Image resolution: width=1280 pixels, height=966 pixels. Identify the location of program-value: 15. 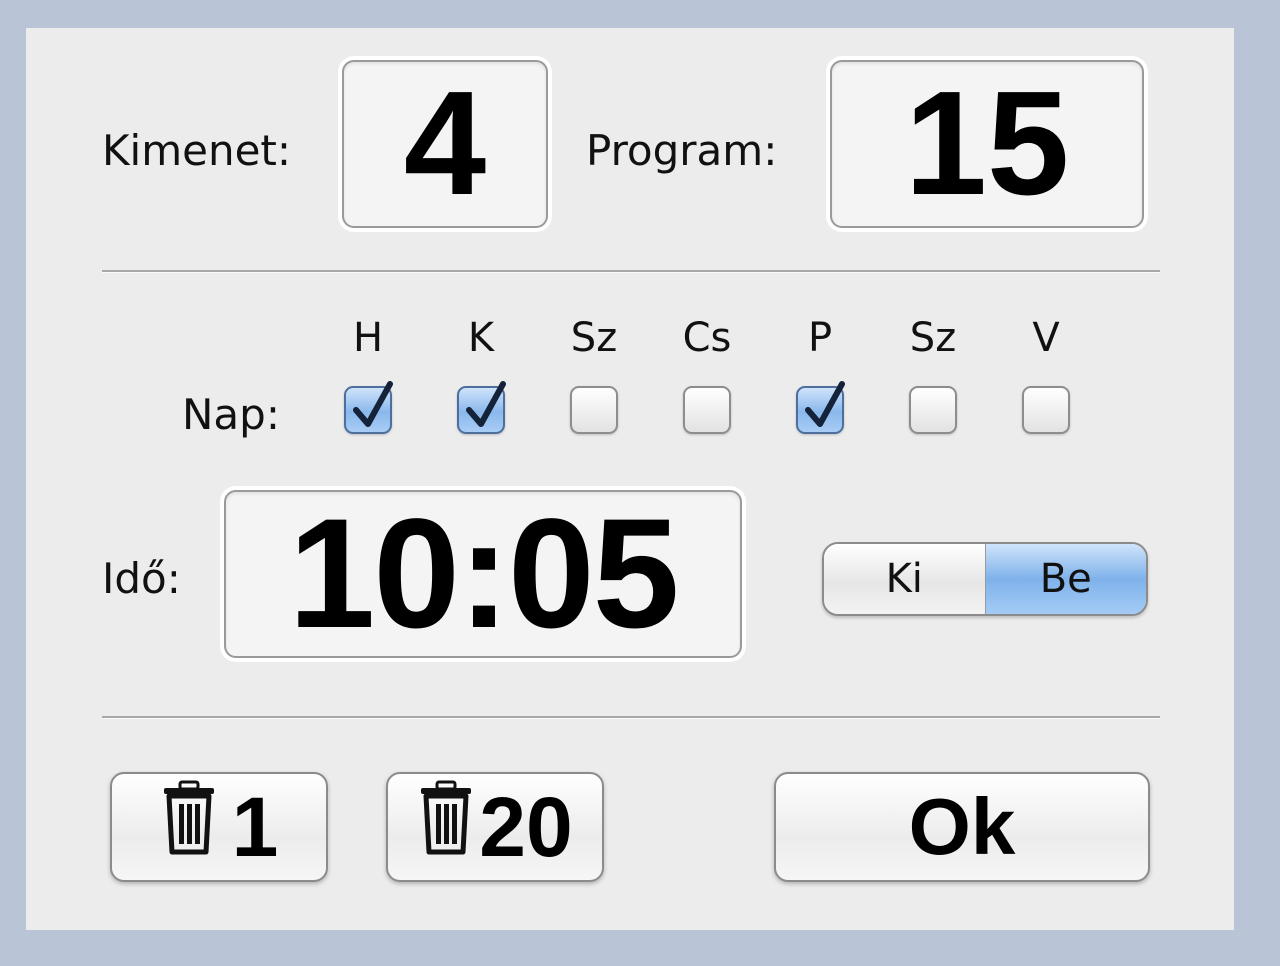
(987, 143).